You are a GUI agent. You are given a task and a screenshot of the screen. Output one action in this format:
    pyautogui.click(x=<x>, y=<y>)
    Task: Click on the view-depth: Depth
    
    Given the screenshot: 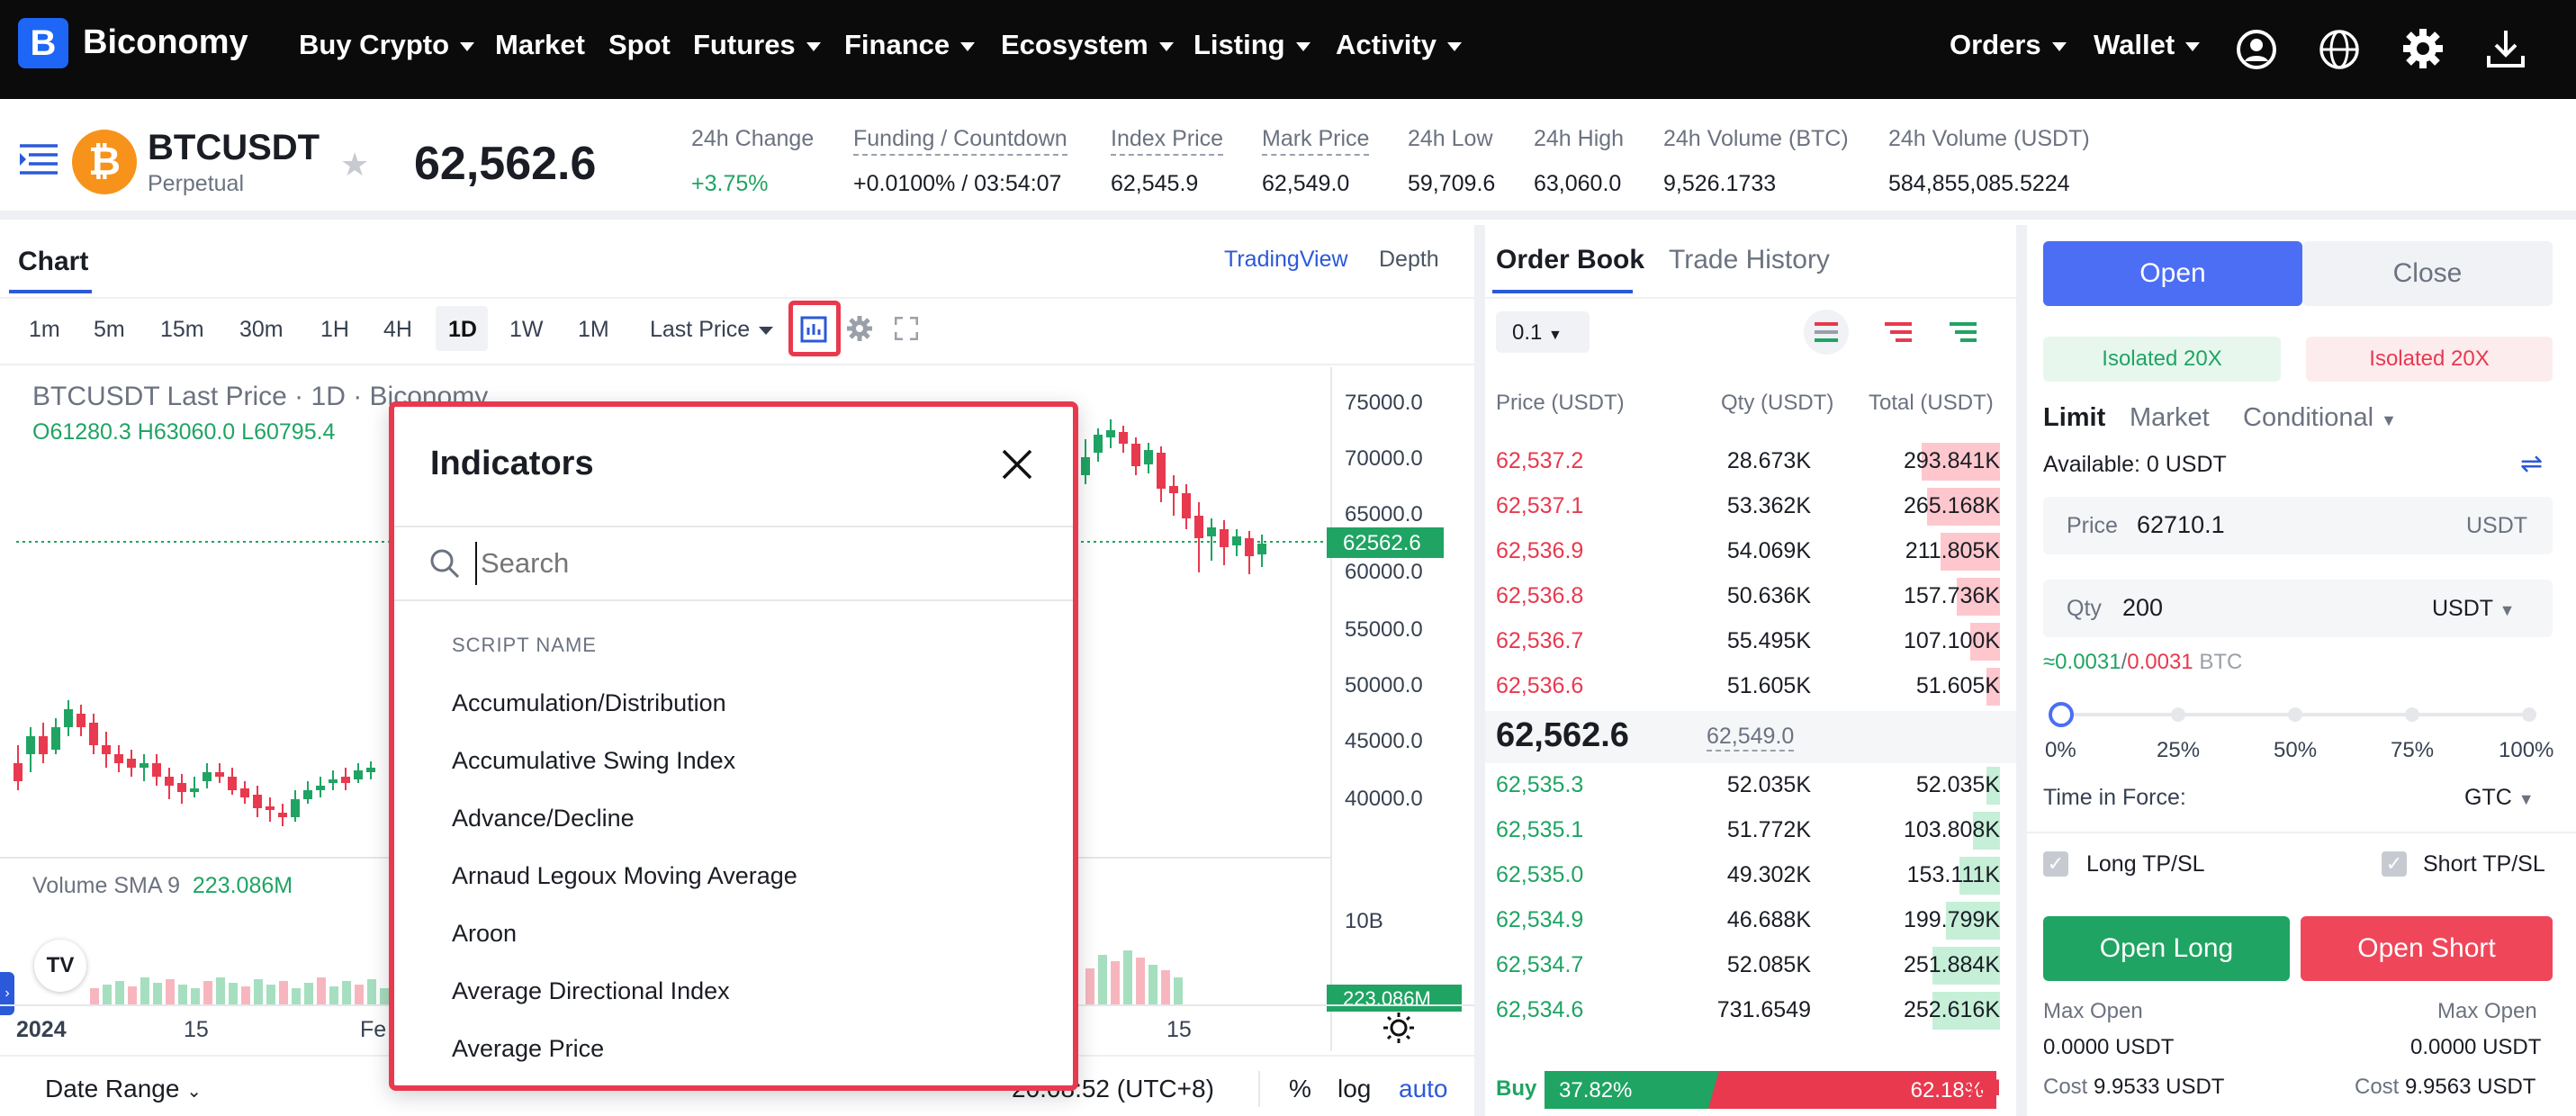 What is the action you would take?
    pyautogui.click(x=1409, y=260)
    